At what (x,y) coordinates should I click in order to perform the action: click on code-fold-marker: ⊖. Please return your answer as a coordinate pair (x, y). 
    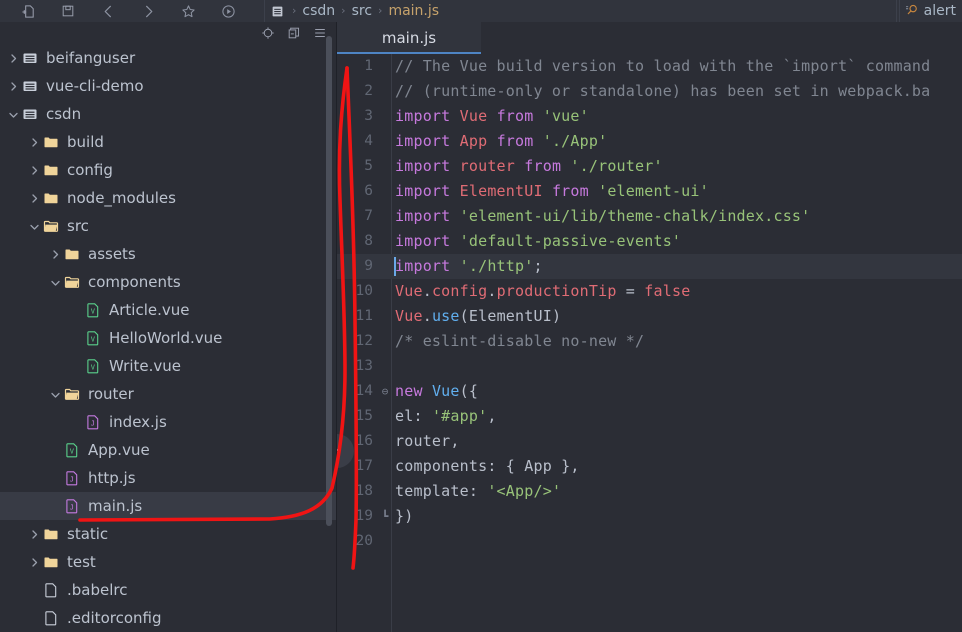
    Looking at the image, I should click on (385, 391).